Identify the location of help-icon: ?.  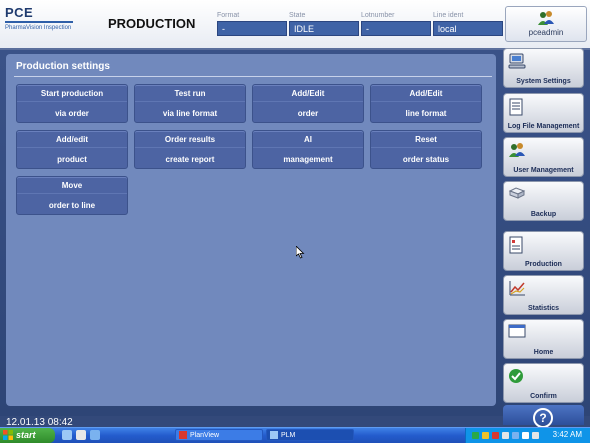
(543, 418).